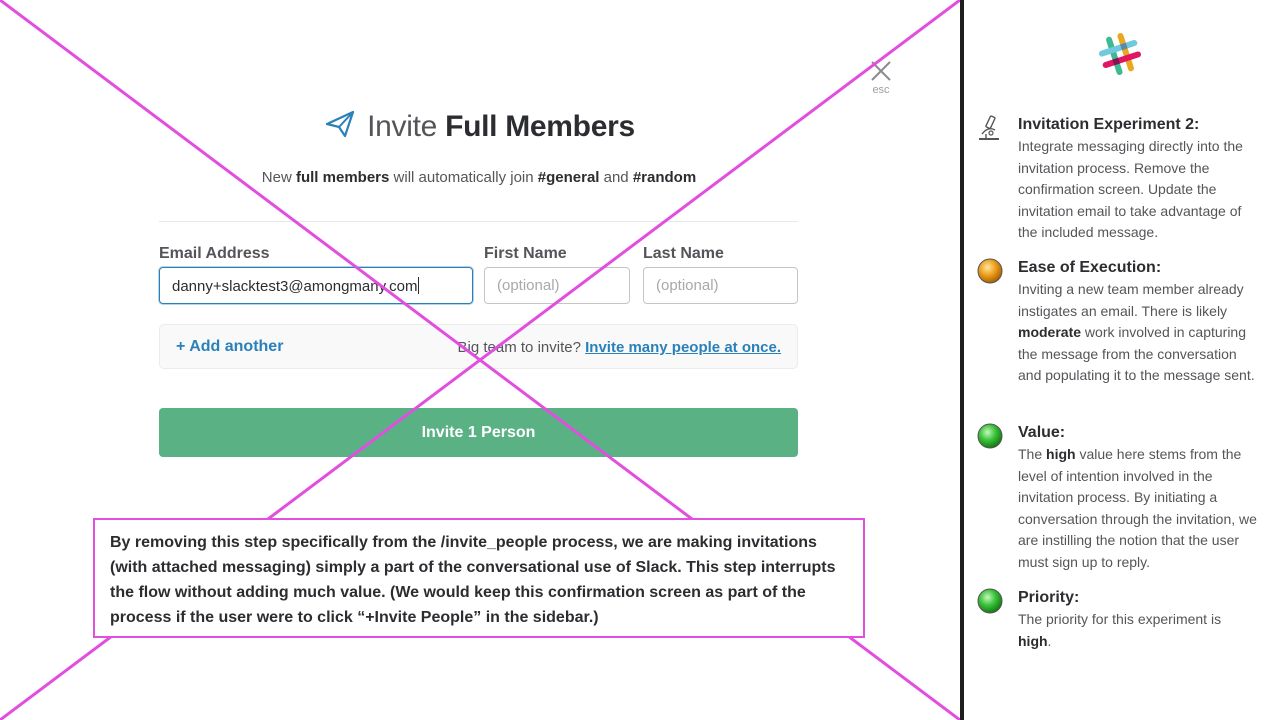 The width and height of the screenshot is (1280, 720). What do you see at coordinates (229, 347) in the screenshot?
I see `add-another-link: + Add another` at bounding box center [229, 347].